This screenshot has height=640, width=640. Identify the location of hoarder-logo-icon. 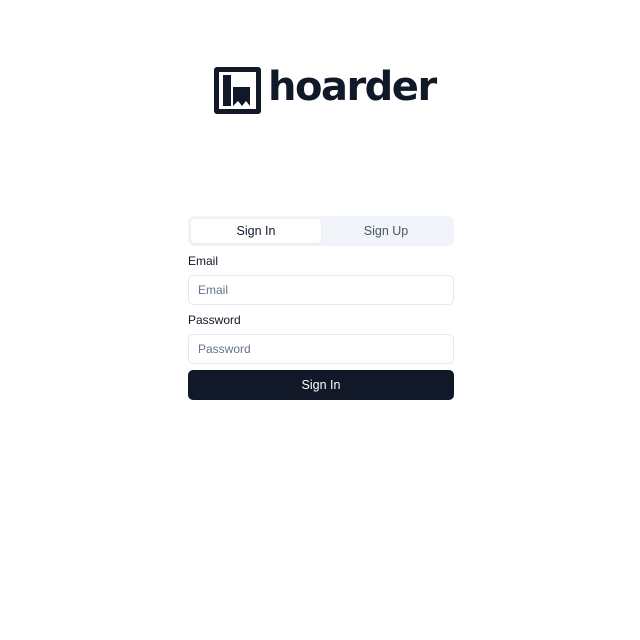
(237, 90).